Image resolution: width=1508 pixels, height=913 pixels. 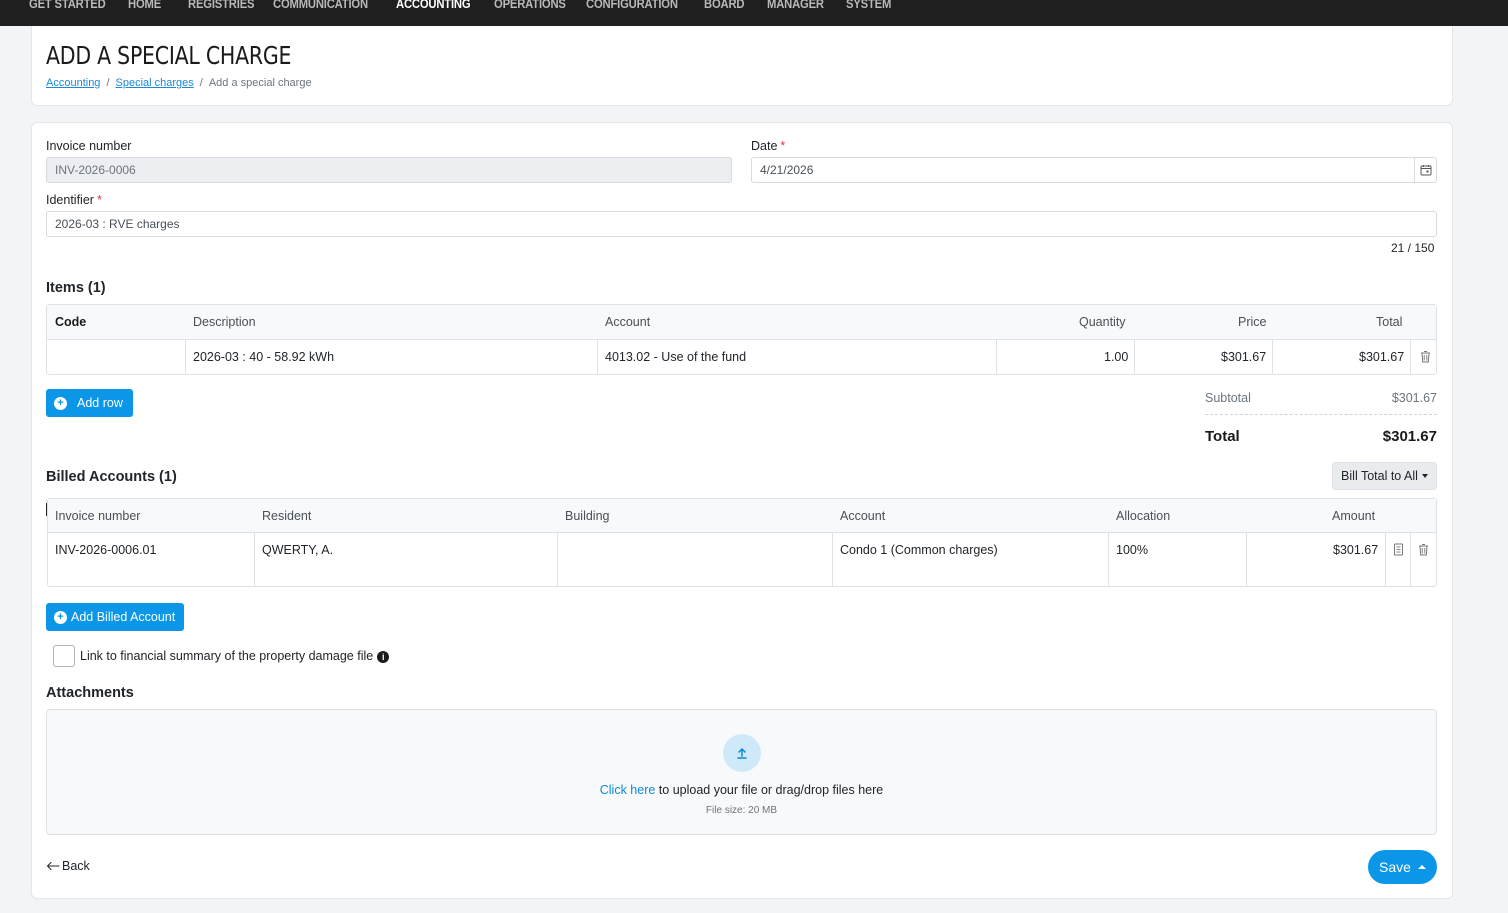 I want to click on upload-click-here-link: Click here, so click(x=628, y=790).